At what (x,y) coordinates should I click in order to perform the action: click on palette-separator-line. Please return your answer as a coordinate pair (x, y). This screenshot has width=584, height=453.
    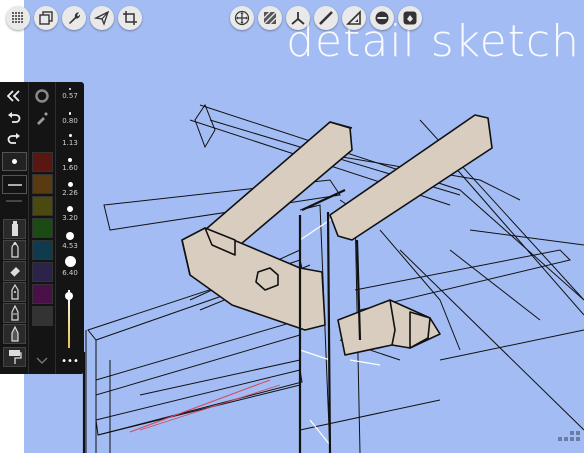
    Looking at the image, I should click on (13, 200).